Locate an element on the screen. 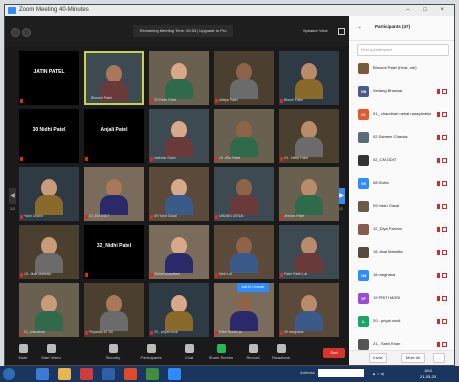 The width and height of the screenshot is (459, 382). participant-row: 1P 19 PRITI MODI is located at coordinates (401, 299).